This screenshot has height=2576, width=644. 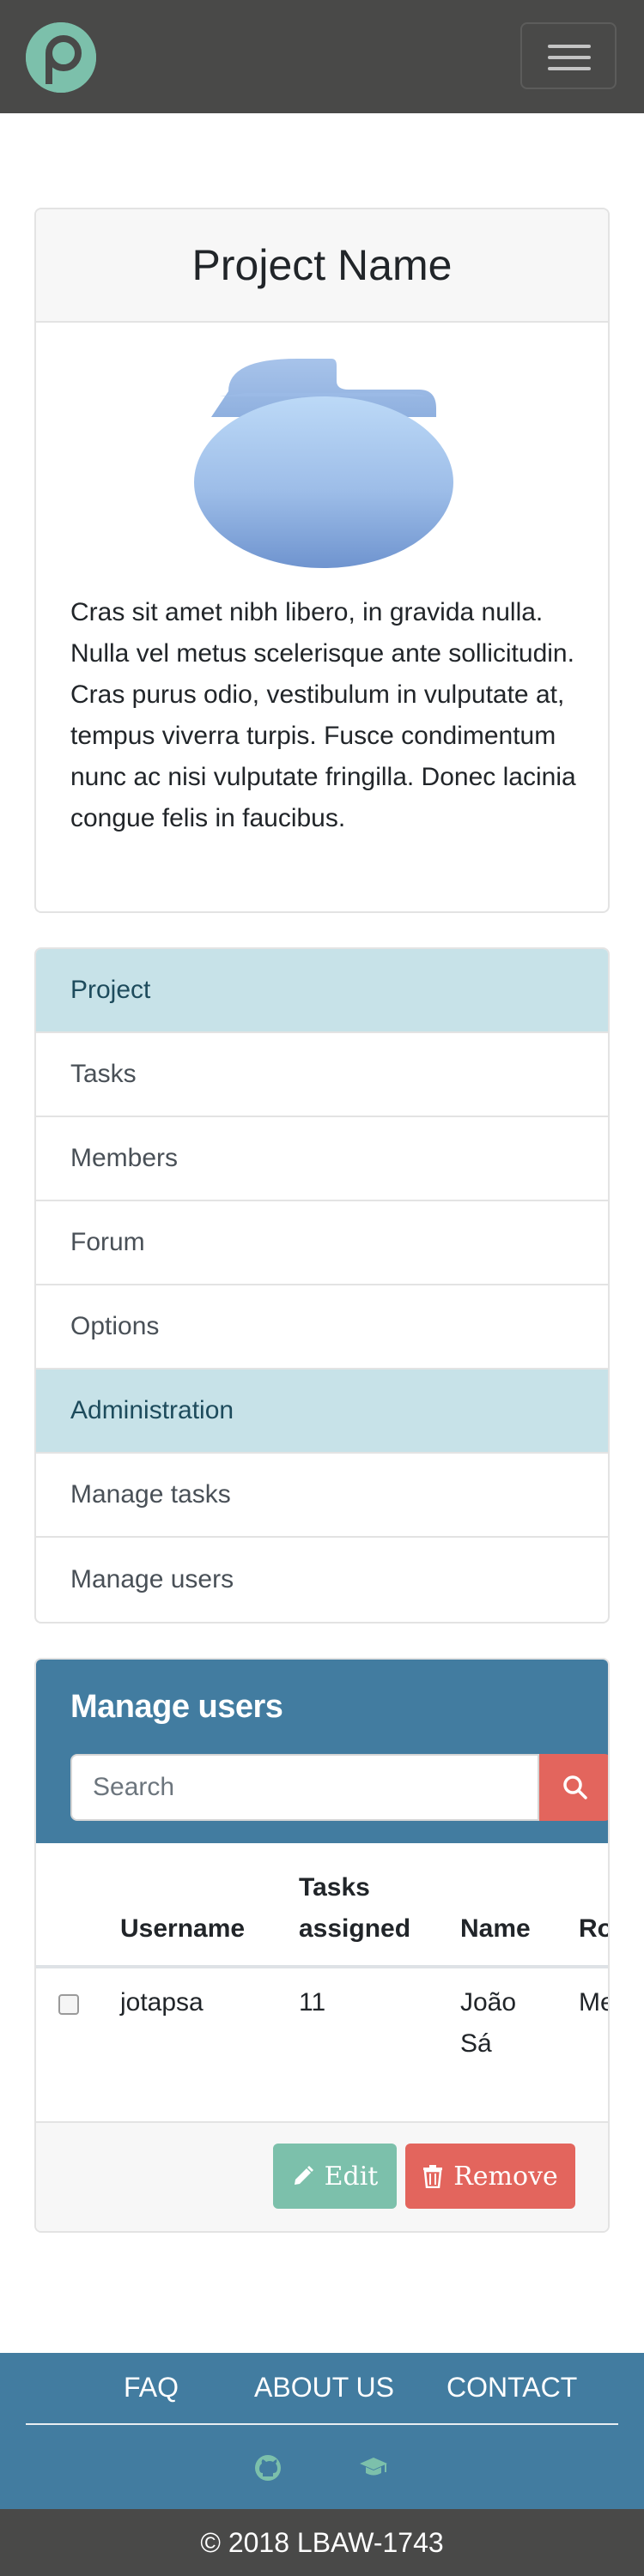 I want to click on nav-item-administration: Administration, so click(x=322, y=1412).